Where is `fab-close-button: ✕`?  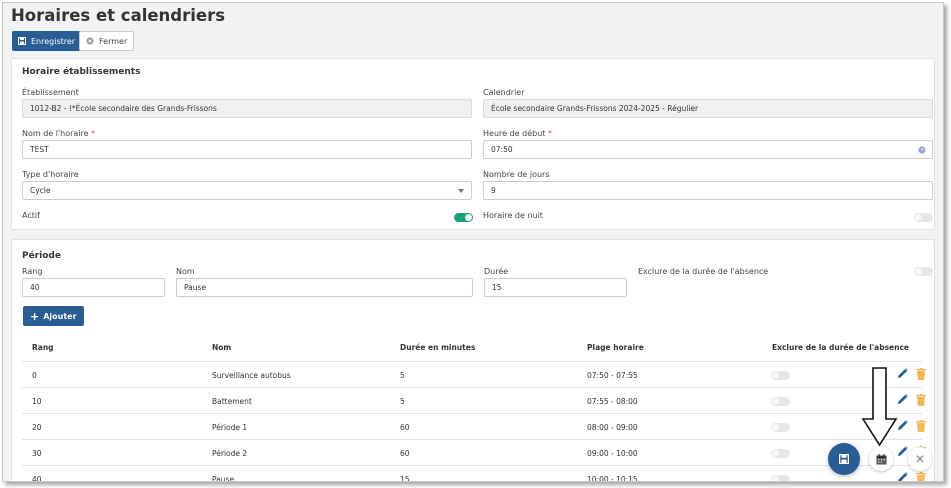
fab-close-button: ✕ is located at coordinates (920, 459).